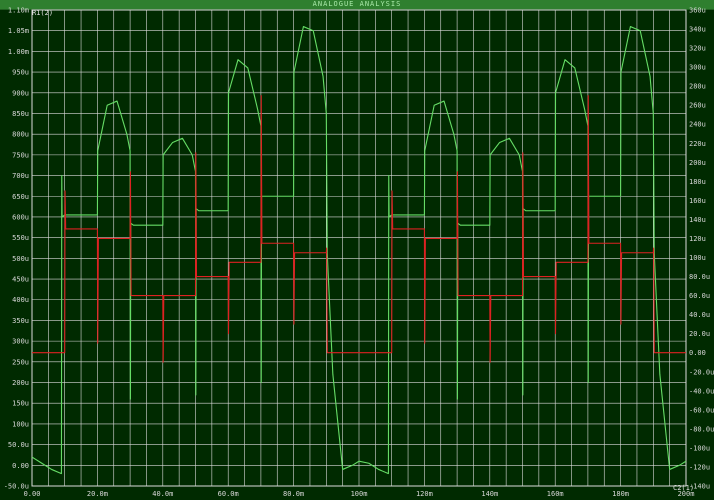 The image size is (714, 500). Describe the element at coordinates (20, 342) in the screenshot. I see `left-tick-label: 300u` at that location.